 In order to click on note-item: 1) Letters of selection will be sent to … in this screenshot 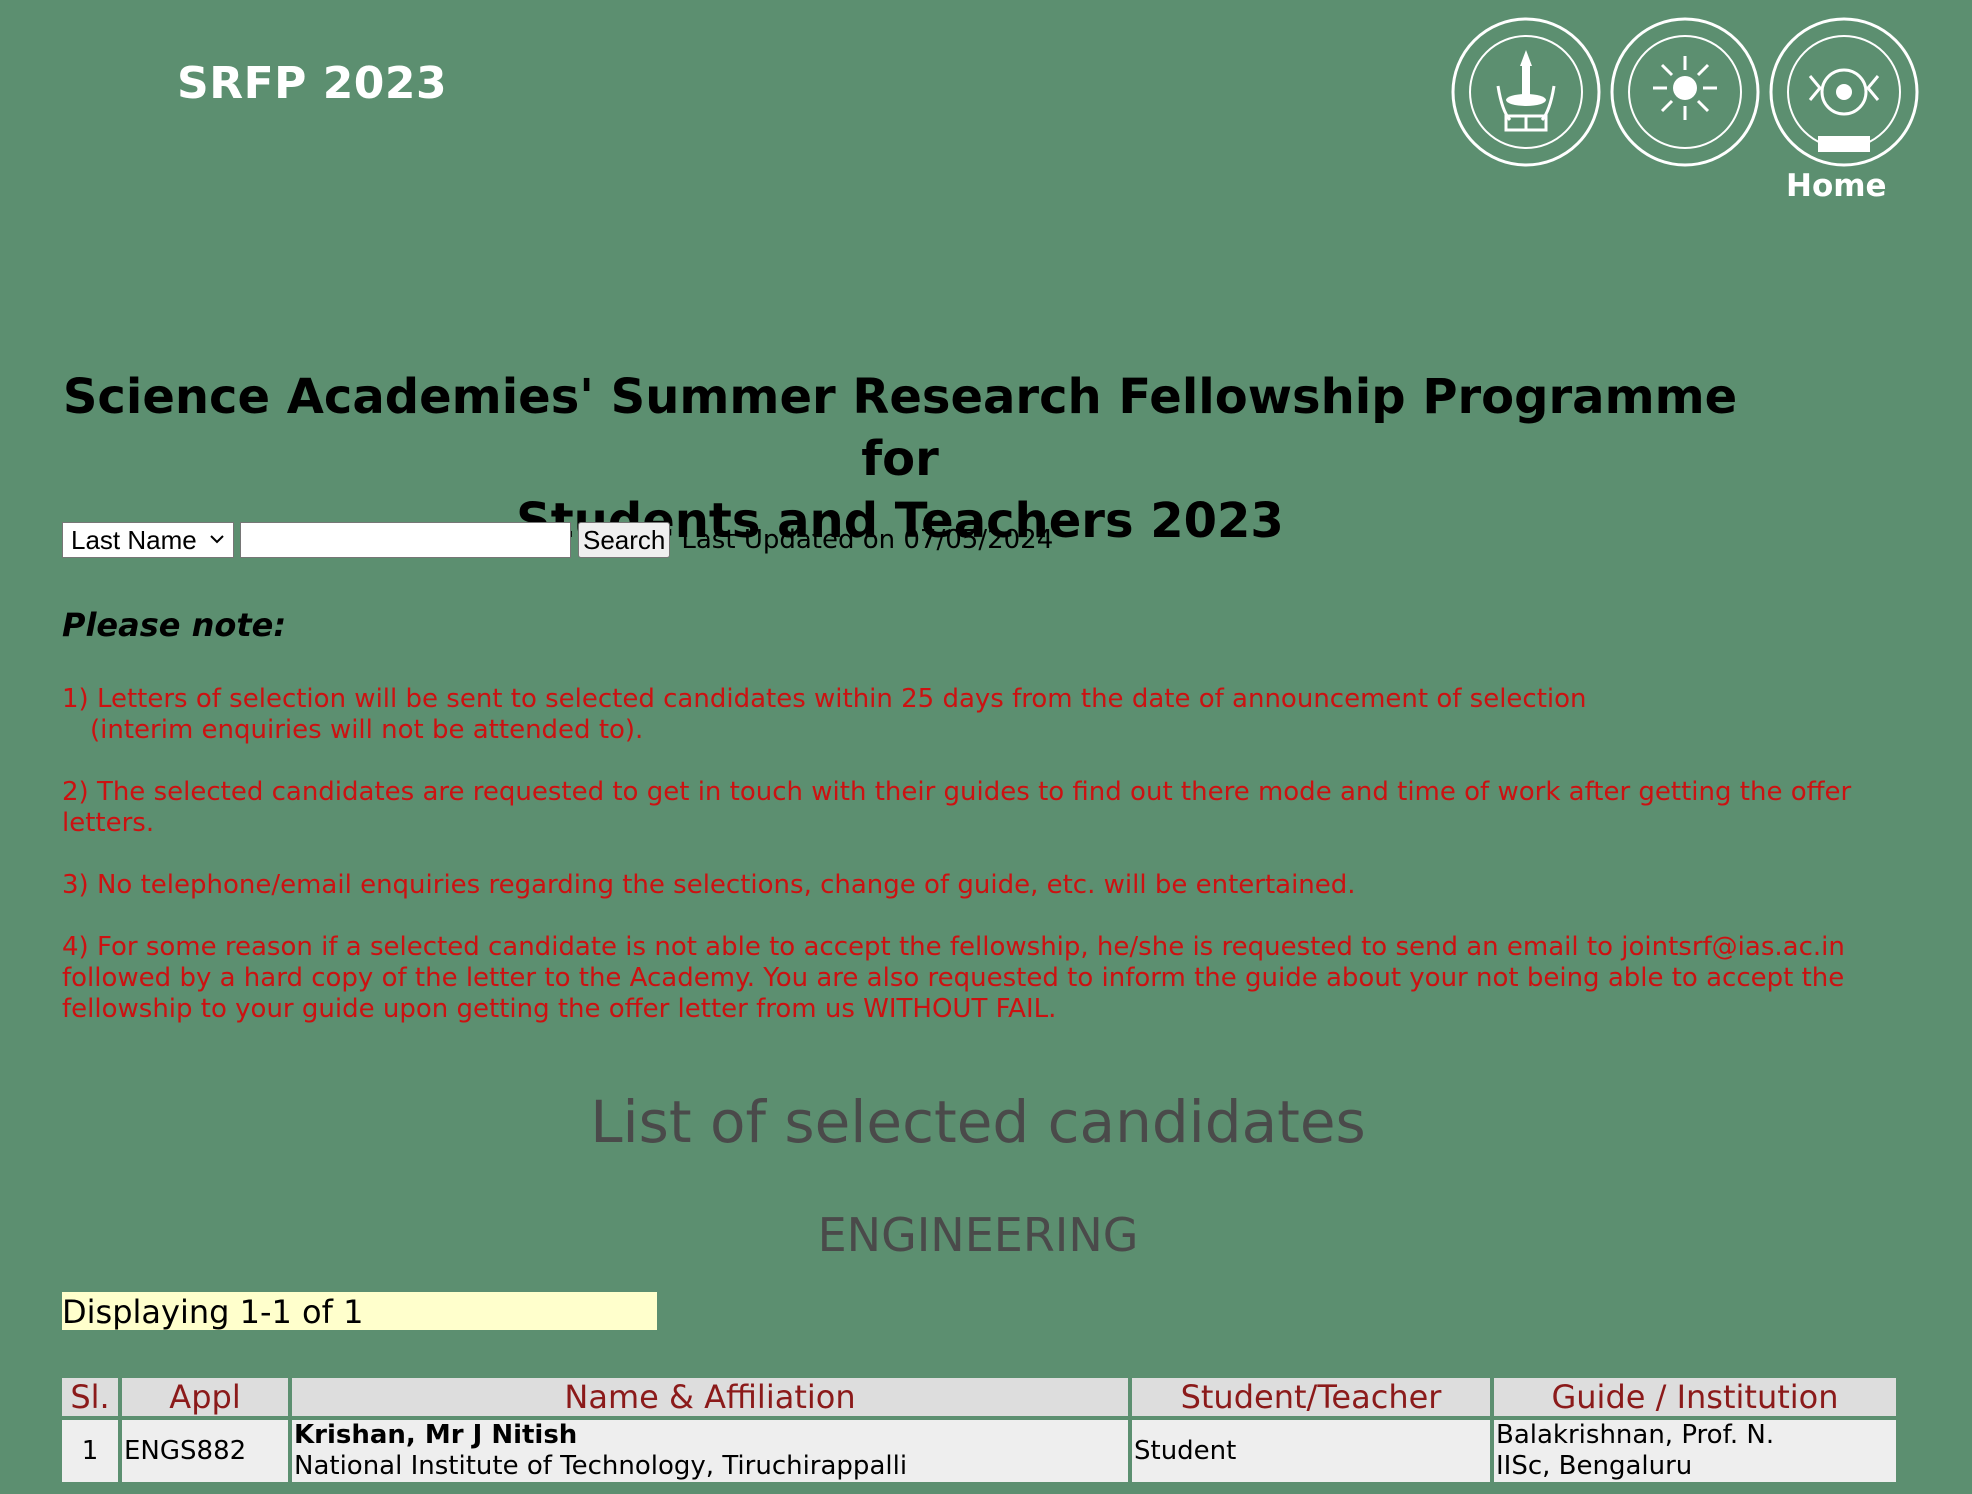, I will do `click(967, 715)`.